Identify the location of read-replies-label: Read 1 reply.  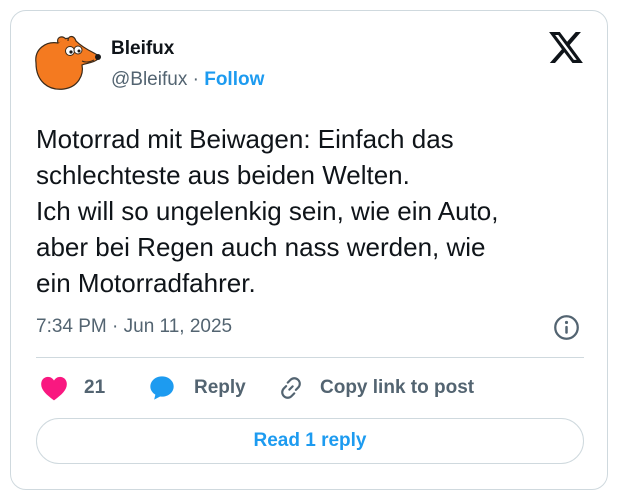
(310, 440).